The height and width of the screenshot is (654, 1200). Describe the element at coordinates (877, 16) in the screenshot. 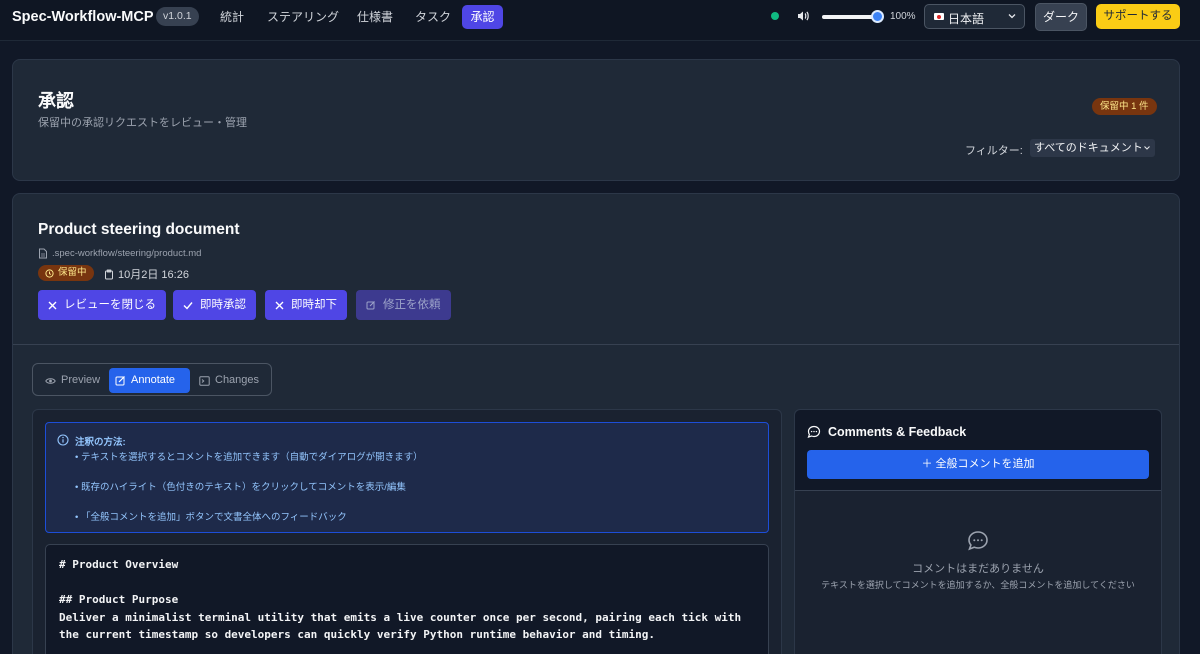

I see `volume-slider-handle` at that location.